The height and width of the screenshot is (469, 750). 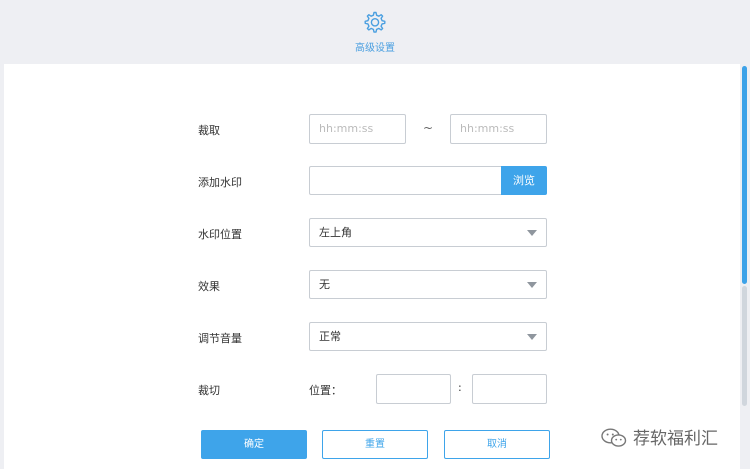 I want to click on watermark-file-input, so click(x=406, y=180).